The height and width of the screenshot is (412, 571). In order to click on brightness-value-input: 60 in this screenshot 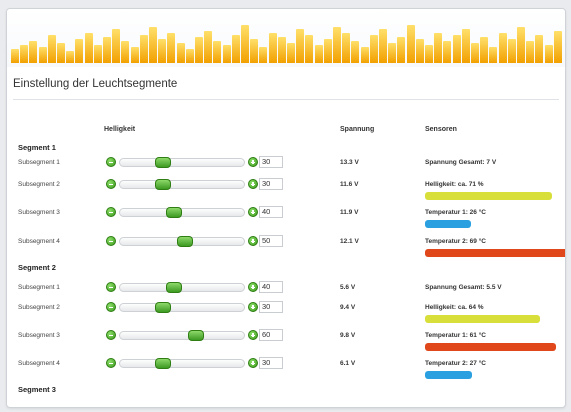, I will do `click(271, 335)`.